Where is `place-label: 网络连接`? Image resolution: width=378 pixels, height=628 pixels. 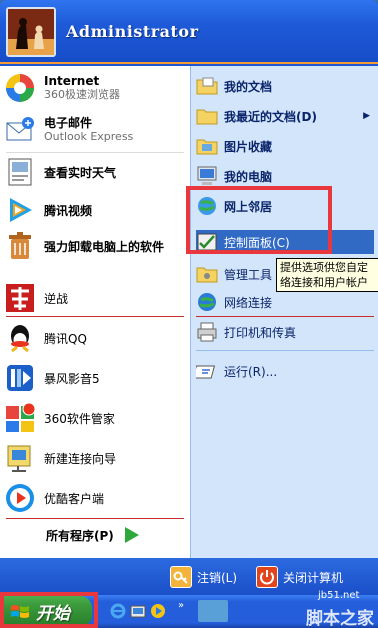 place-label: 网络连接 is located at coordinates (248, 302).